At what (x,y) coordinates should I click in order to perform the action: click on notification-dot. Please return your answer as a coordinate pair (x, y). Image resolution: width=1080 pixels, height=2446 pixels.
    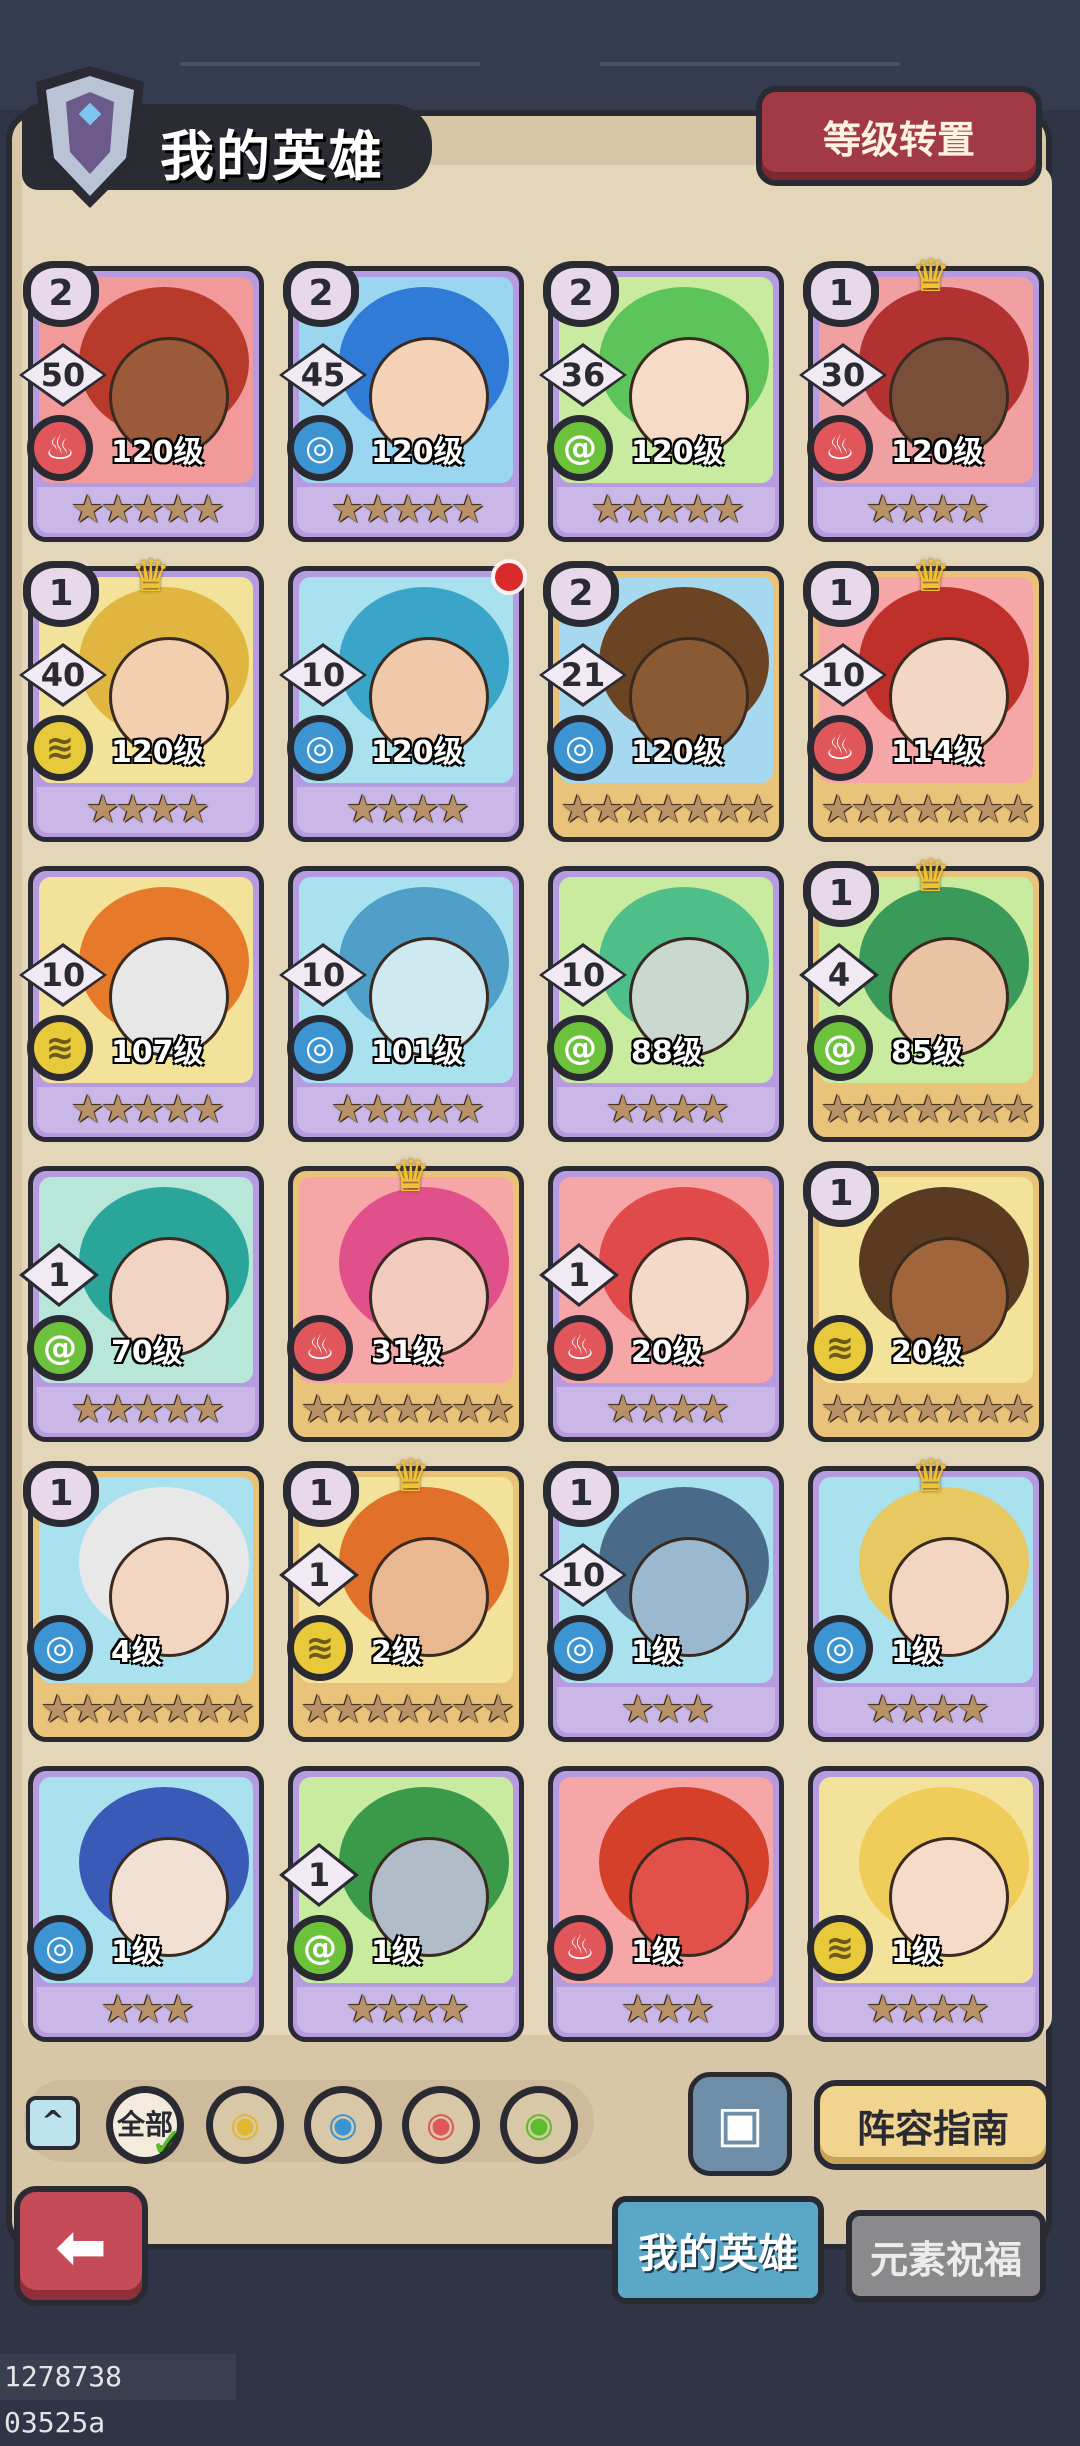
    Looking at the image, I should click on (509, 577).